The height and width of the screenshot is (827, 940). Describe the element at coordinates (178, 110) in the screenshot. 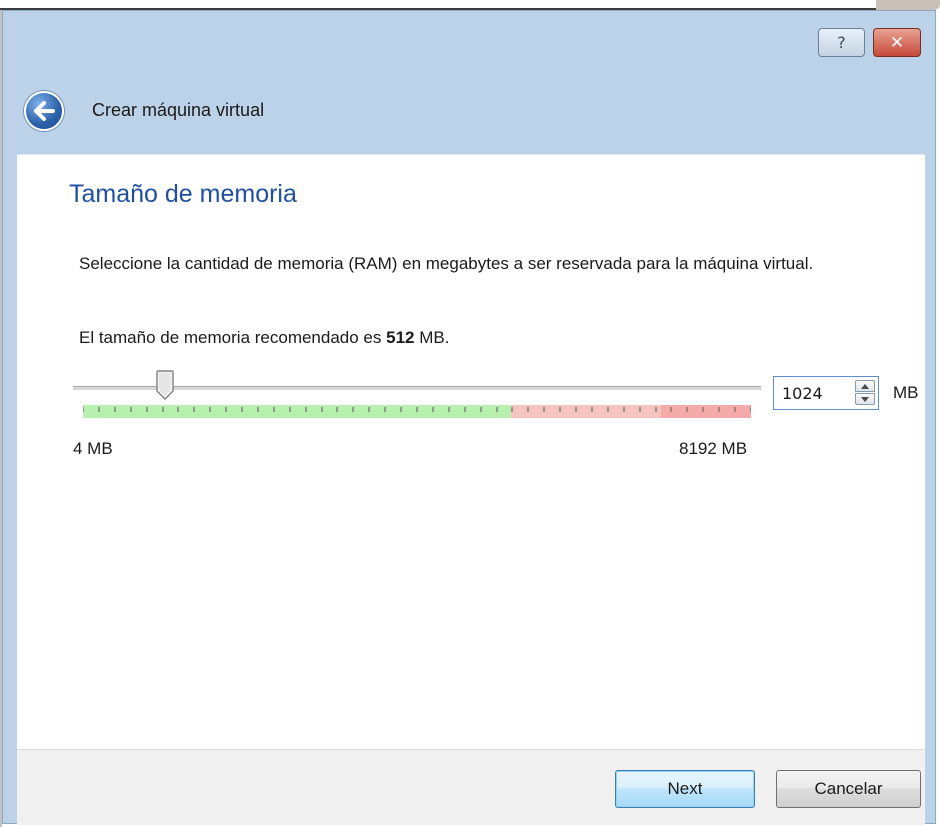

I see `wizard-title: Crear máquina virtual` at that location.